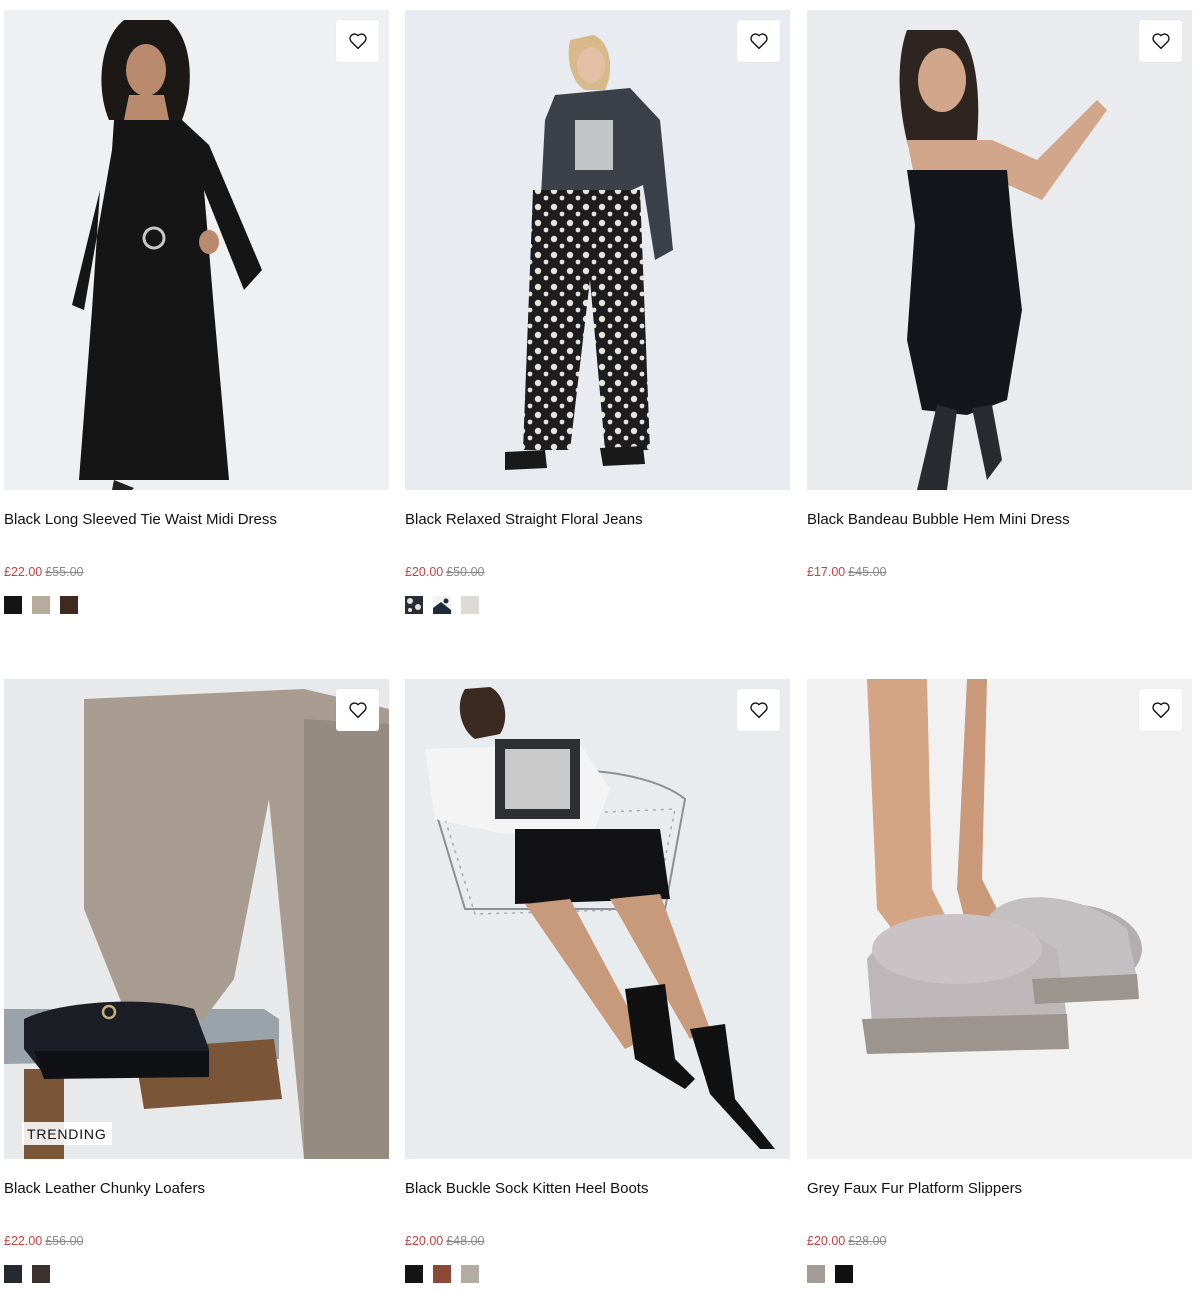 Image resolution: width=1200 pixels, height=1302 pixels. What do you see at coordinates (465, 572) in the screenshot?
I see `original-price: £50.00` at bounding box center [465, 572].